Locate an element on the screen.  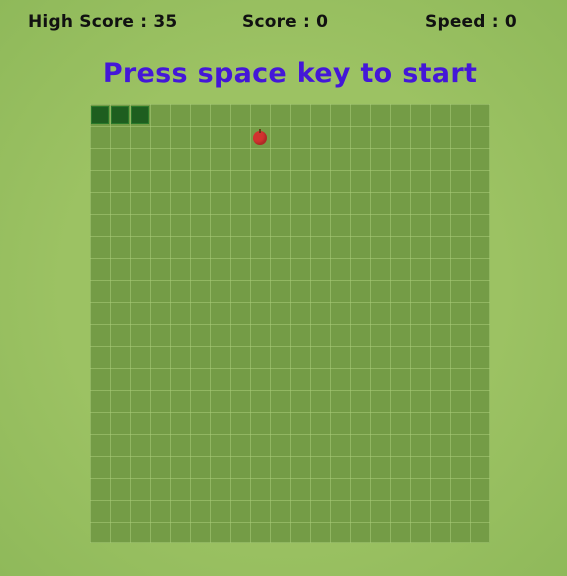
high-score-label: High Score : 35 is located at coordinates (103, 22).